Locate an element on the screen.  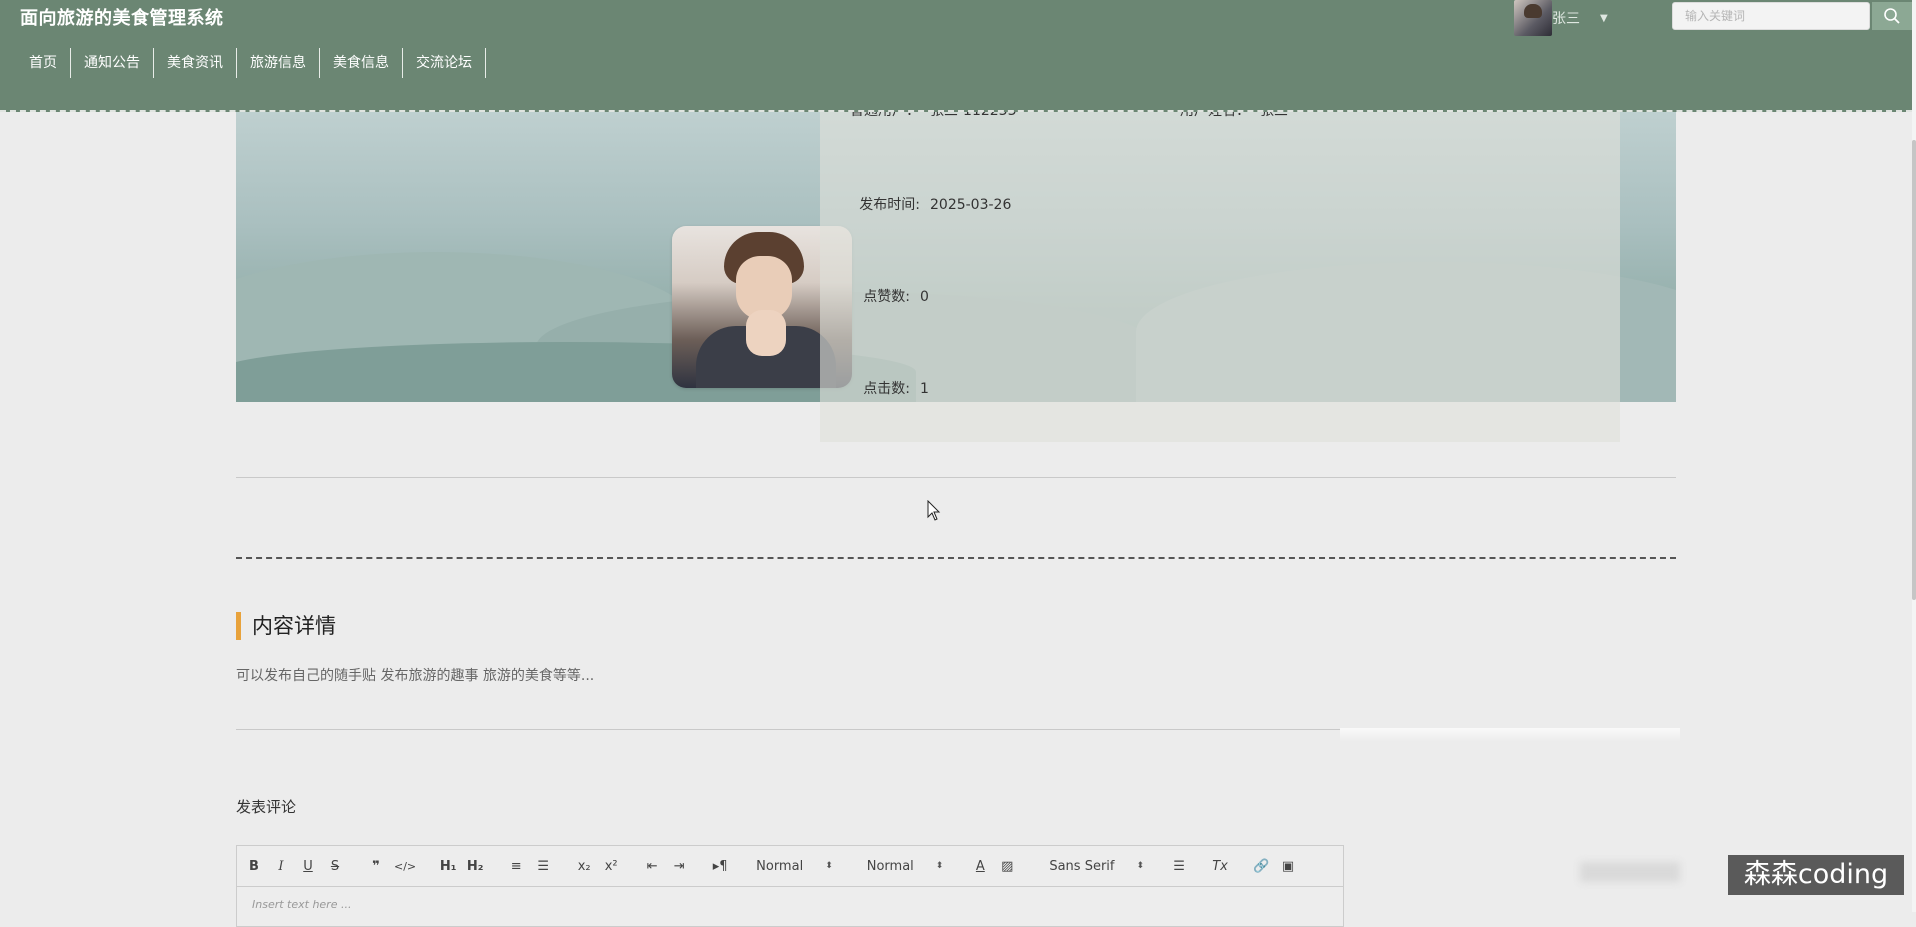
italic-icon: I is located at coordinates (281, 866).